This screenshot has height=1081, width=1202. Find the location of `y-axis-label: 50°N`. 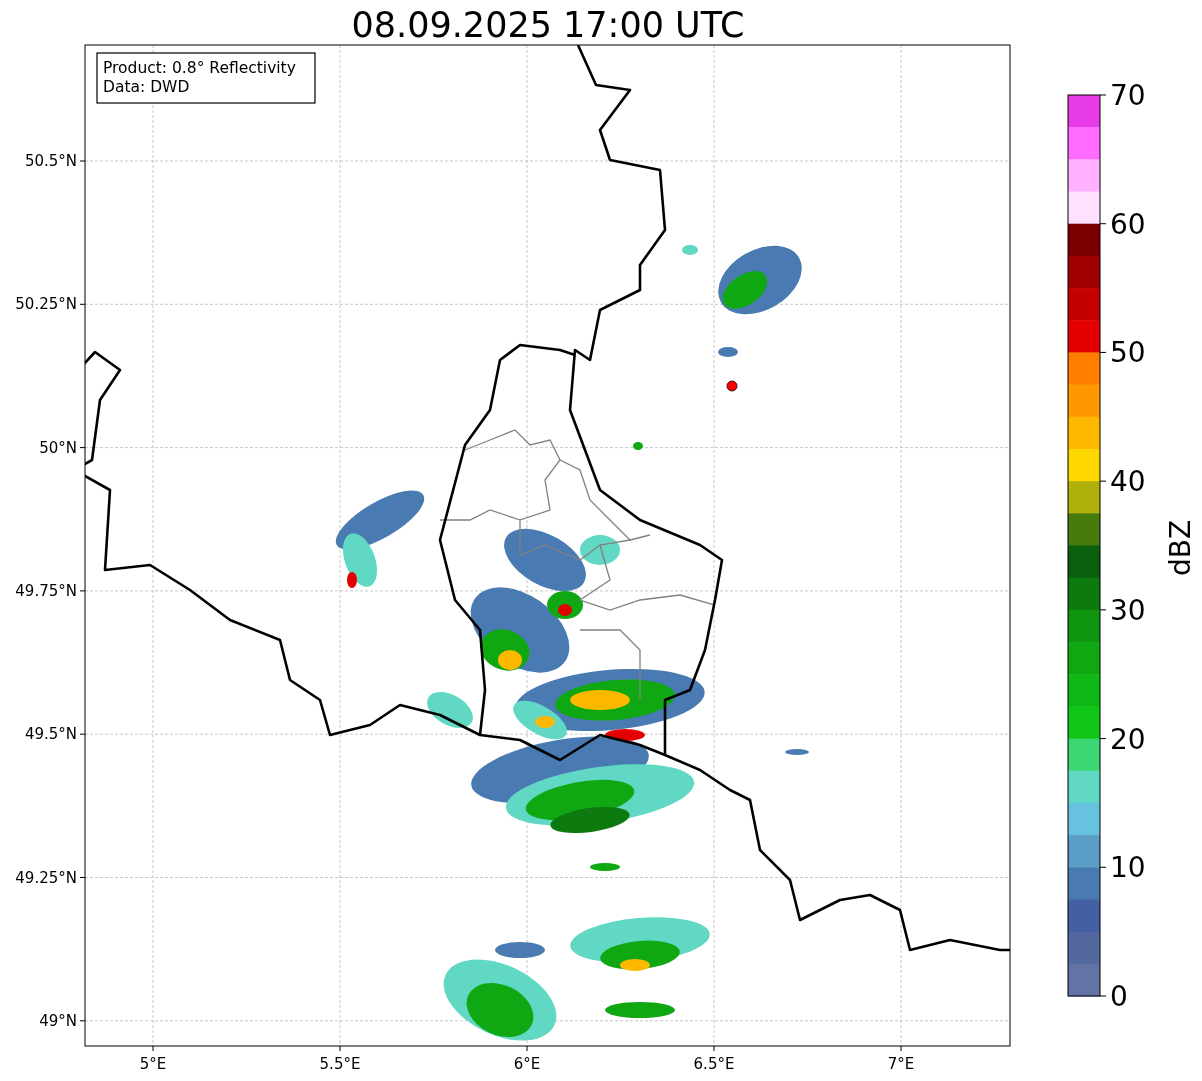

y-axis-label: 50°N is located at coordinates (58, 447).